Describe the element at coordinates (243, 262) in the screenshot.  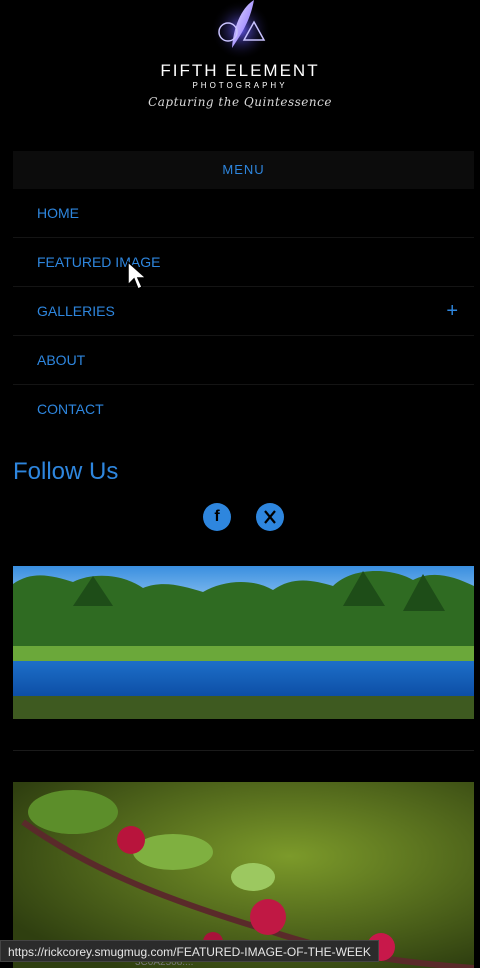
I see `nav-item-featured-image: FEATURED IMAGE` at that location.